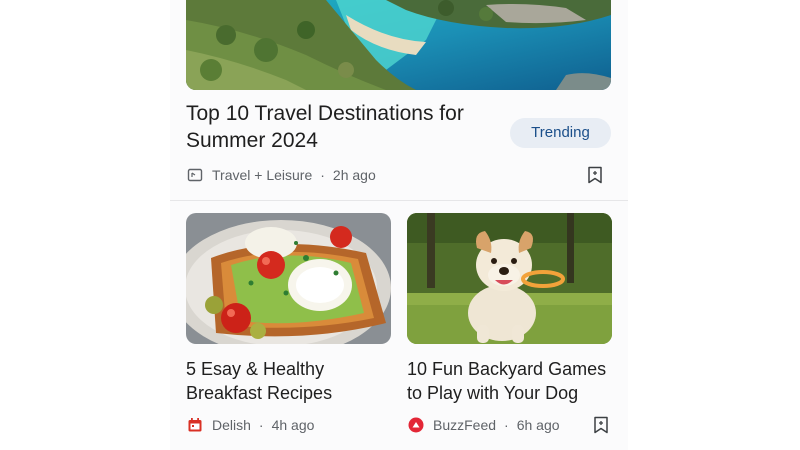 The height and width of the screenshot is (450, 800). What do you see at coordinates (399, 200) in the screenshot?
I see `section-divider` at bounding box center [399, 200].